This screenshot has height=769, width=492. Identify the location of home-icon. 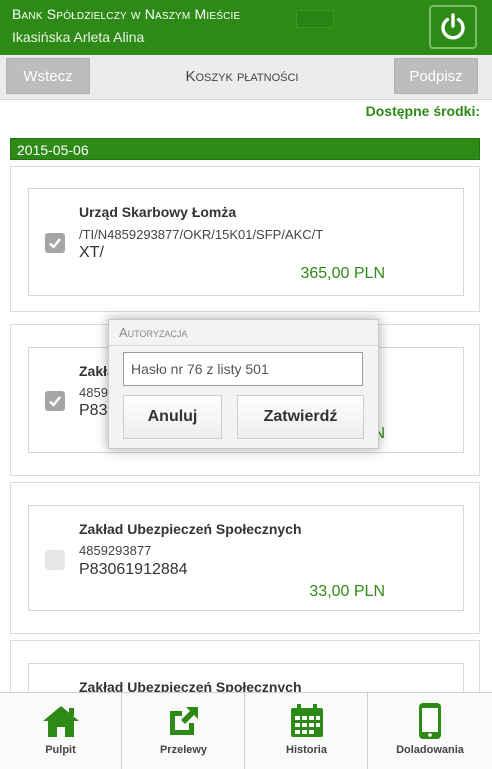
(60, 721).